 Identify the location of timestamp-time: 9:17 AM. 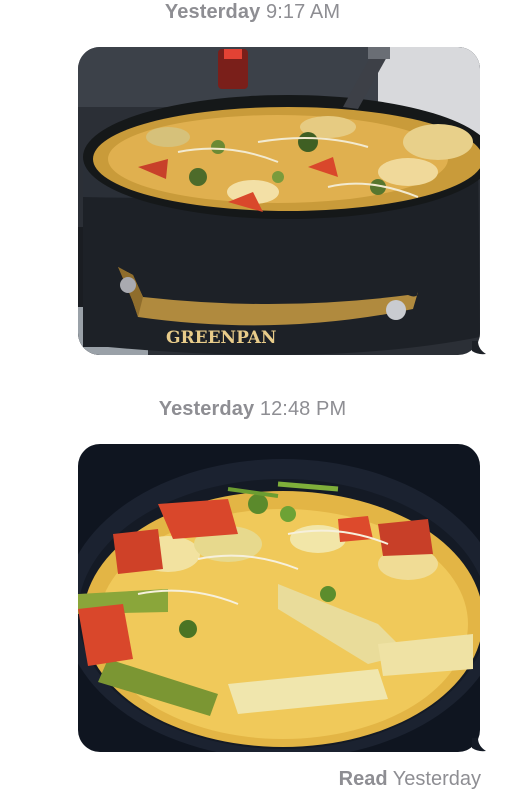
(303, 12).